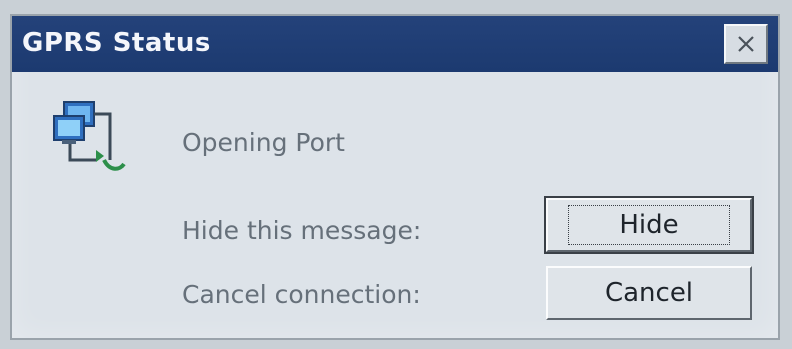 This screenshot has height=349, width=792. Describe the element at coordinates (116, 43) in the screenshot. I see `window-title: GPRS Status` at that location.